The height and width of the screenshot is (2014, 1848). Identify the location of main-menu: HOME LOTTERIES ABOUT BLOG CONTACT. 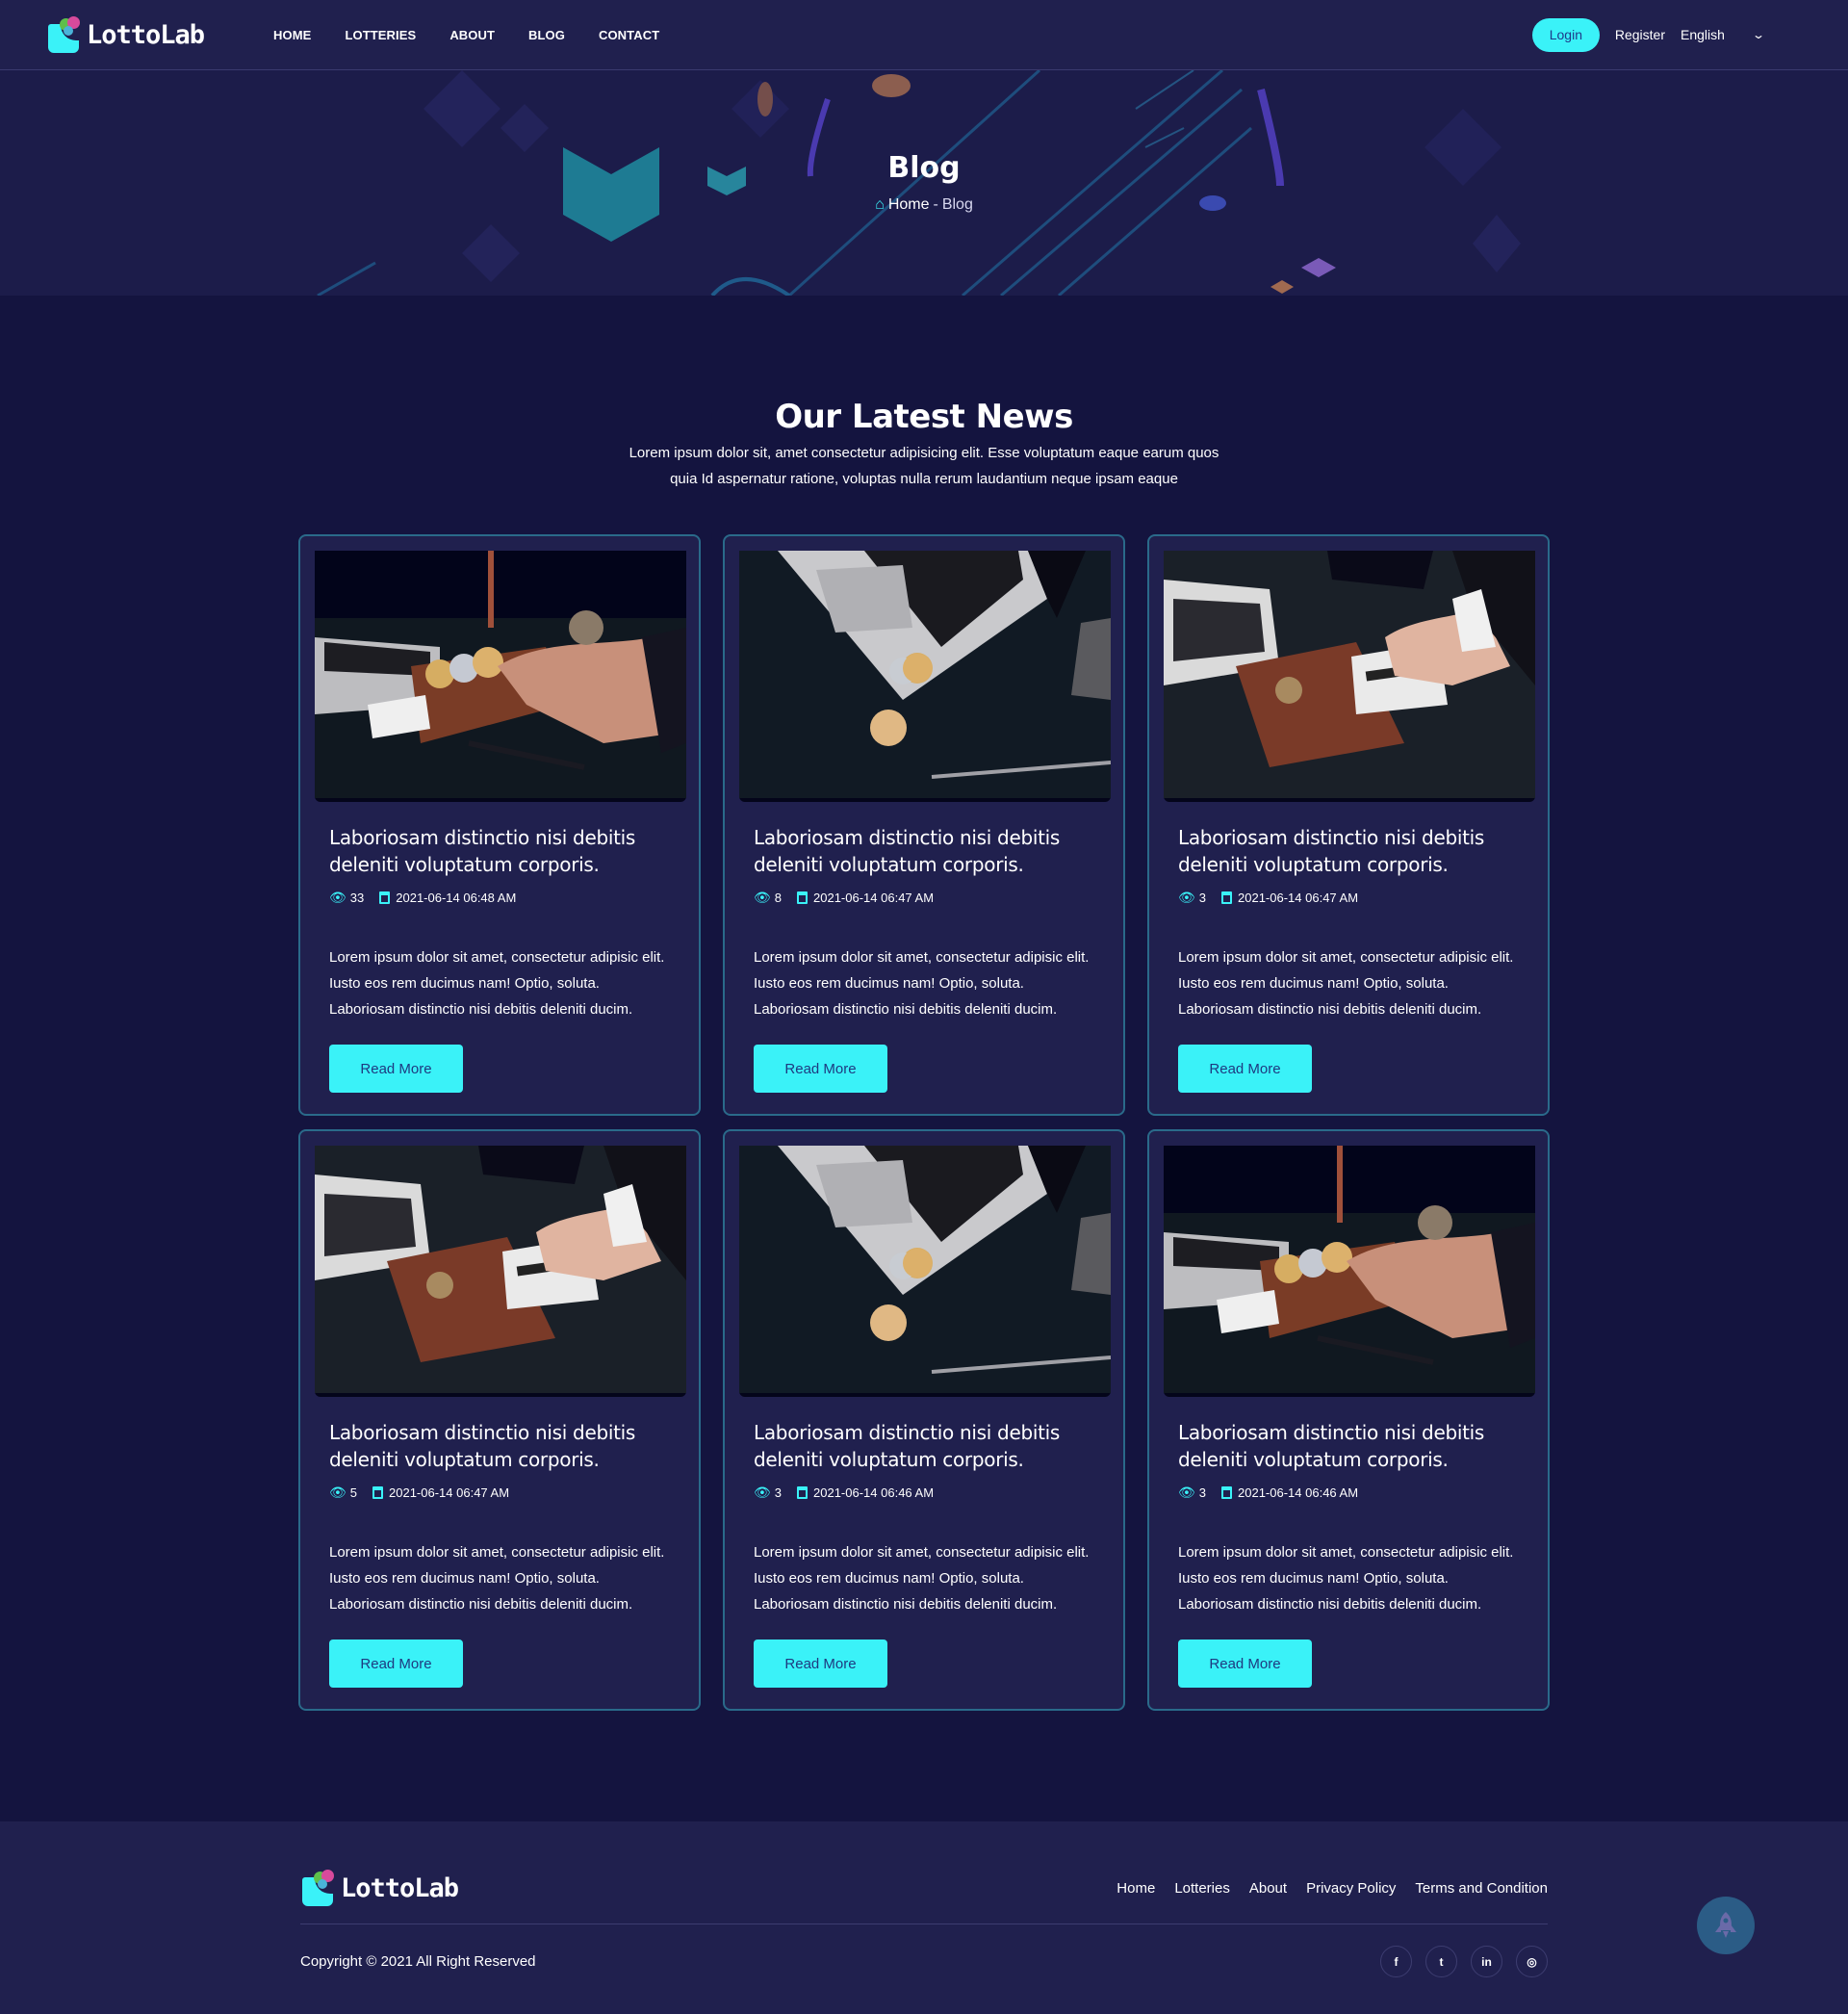
(466, 35).